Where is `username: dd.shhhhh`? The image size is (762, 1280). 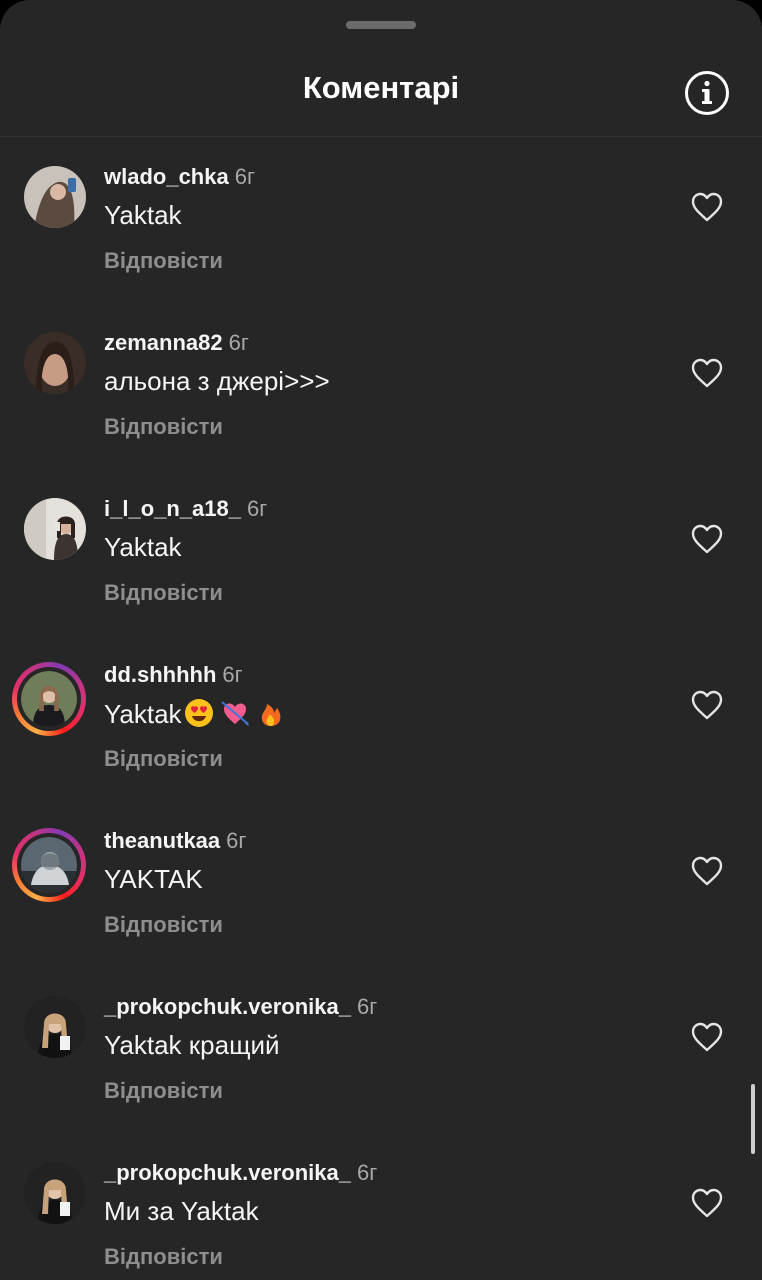 username: dd.shhhhh is located at coordinates (160, 674).